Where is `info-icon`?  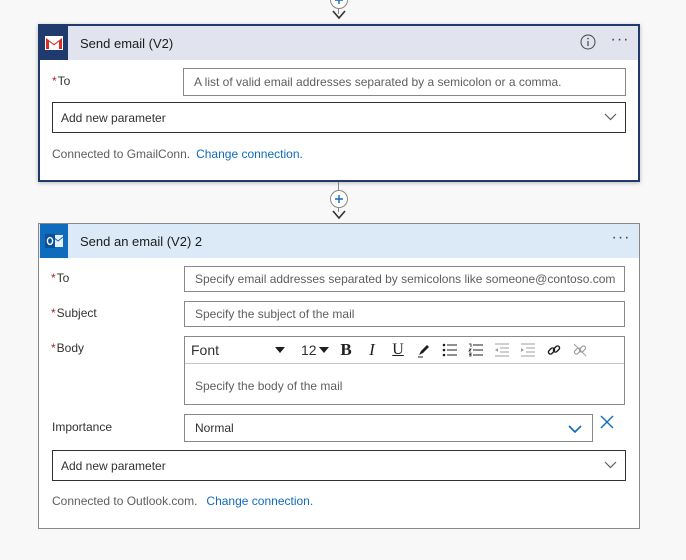 info-icon is located at coordinates (588, 42).